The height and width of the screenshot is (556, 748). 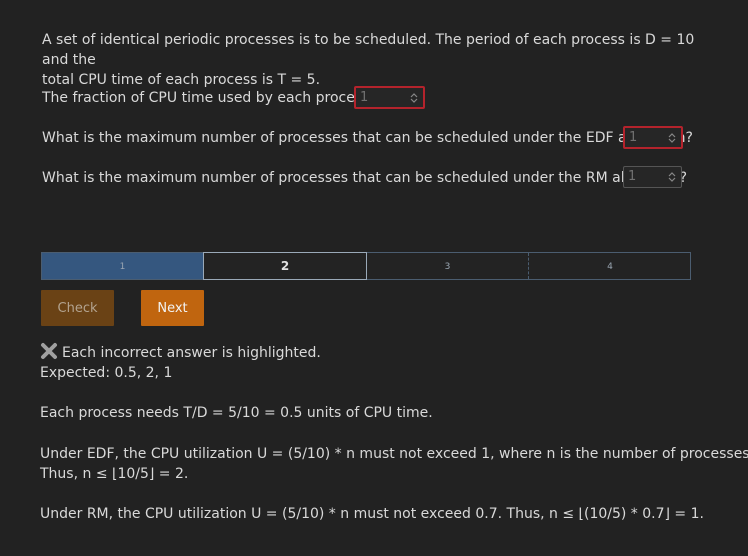 What do you see at coordinates (653, 137) in the screenshot?
I see `answer-2-input: 1` at bounding box center [653, 137].